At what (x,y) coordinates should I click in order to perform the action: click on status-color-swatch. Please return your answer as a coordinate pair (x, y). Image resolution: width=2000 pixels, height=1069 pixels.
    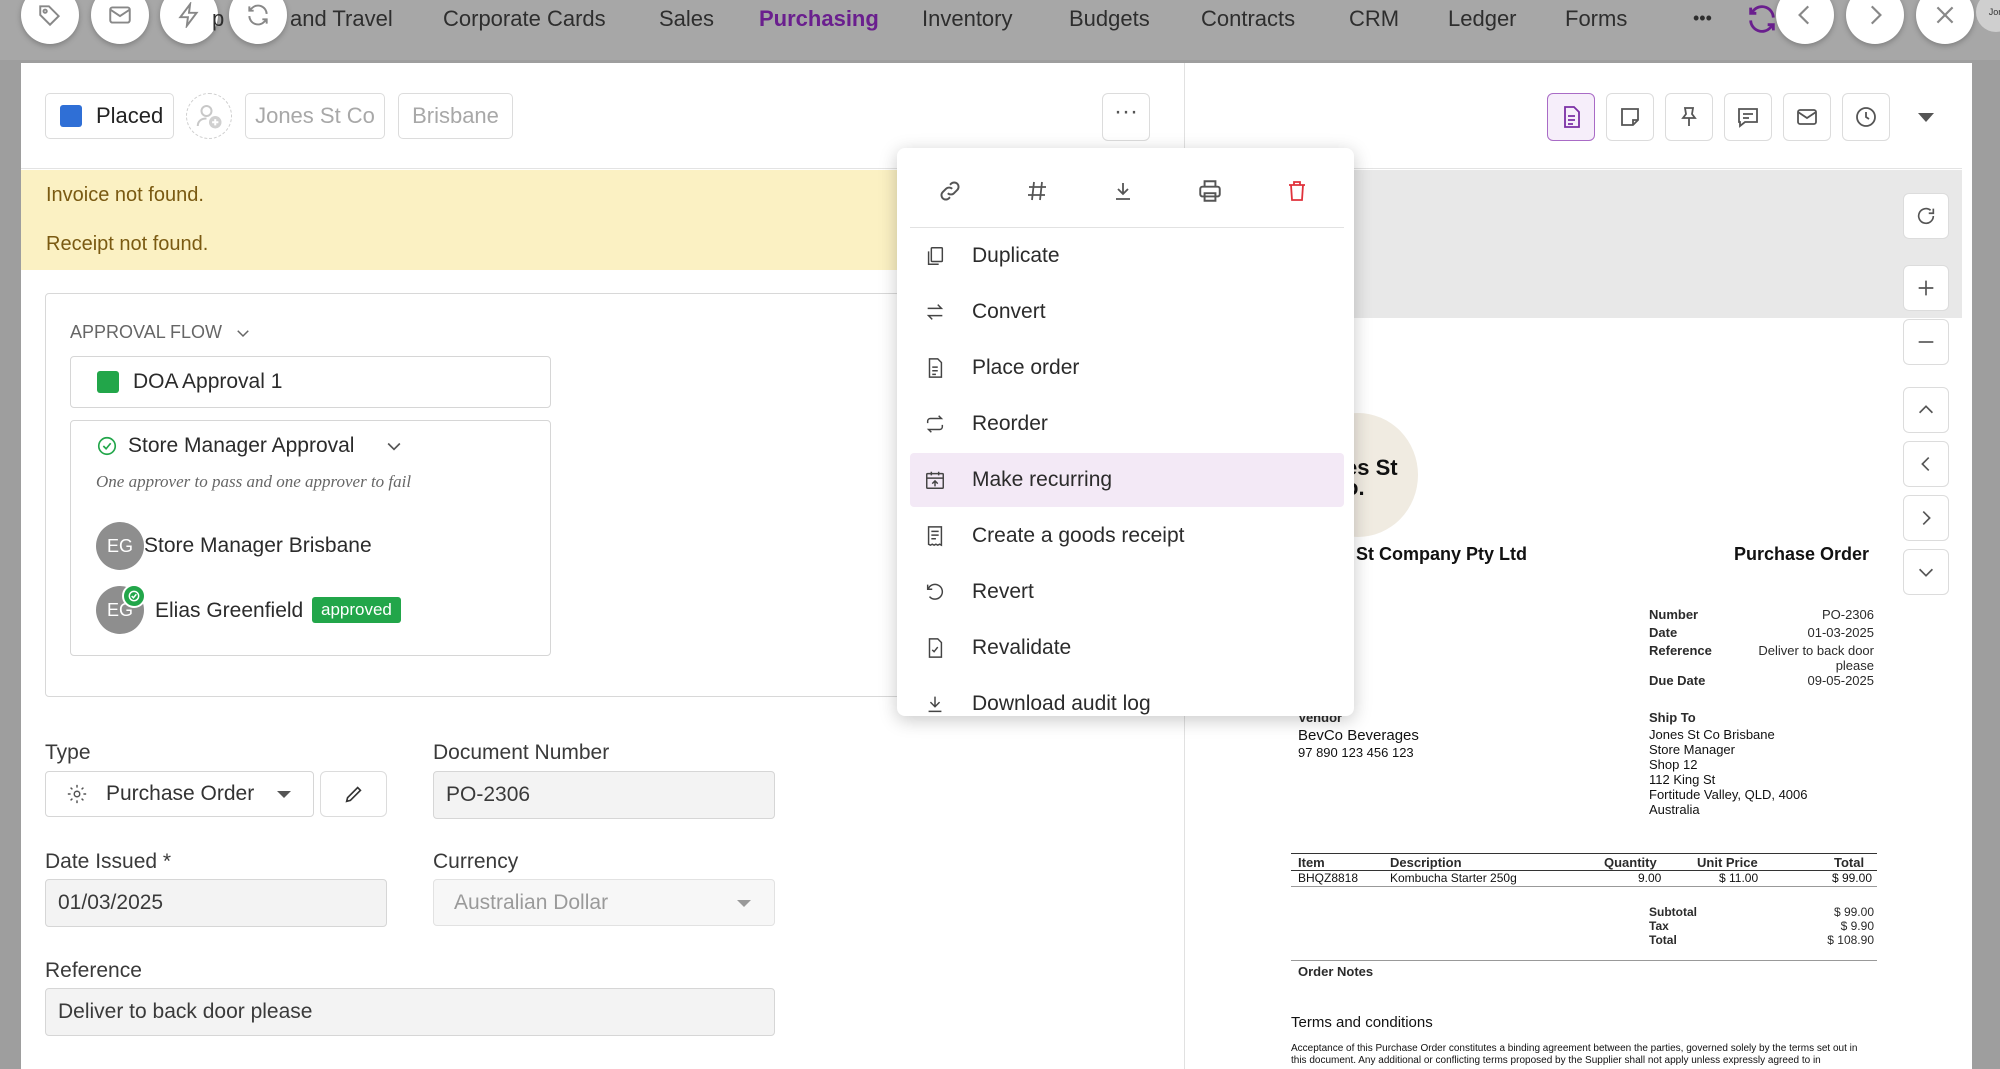
    Looking at the image, I should click on (71, 116).